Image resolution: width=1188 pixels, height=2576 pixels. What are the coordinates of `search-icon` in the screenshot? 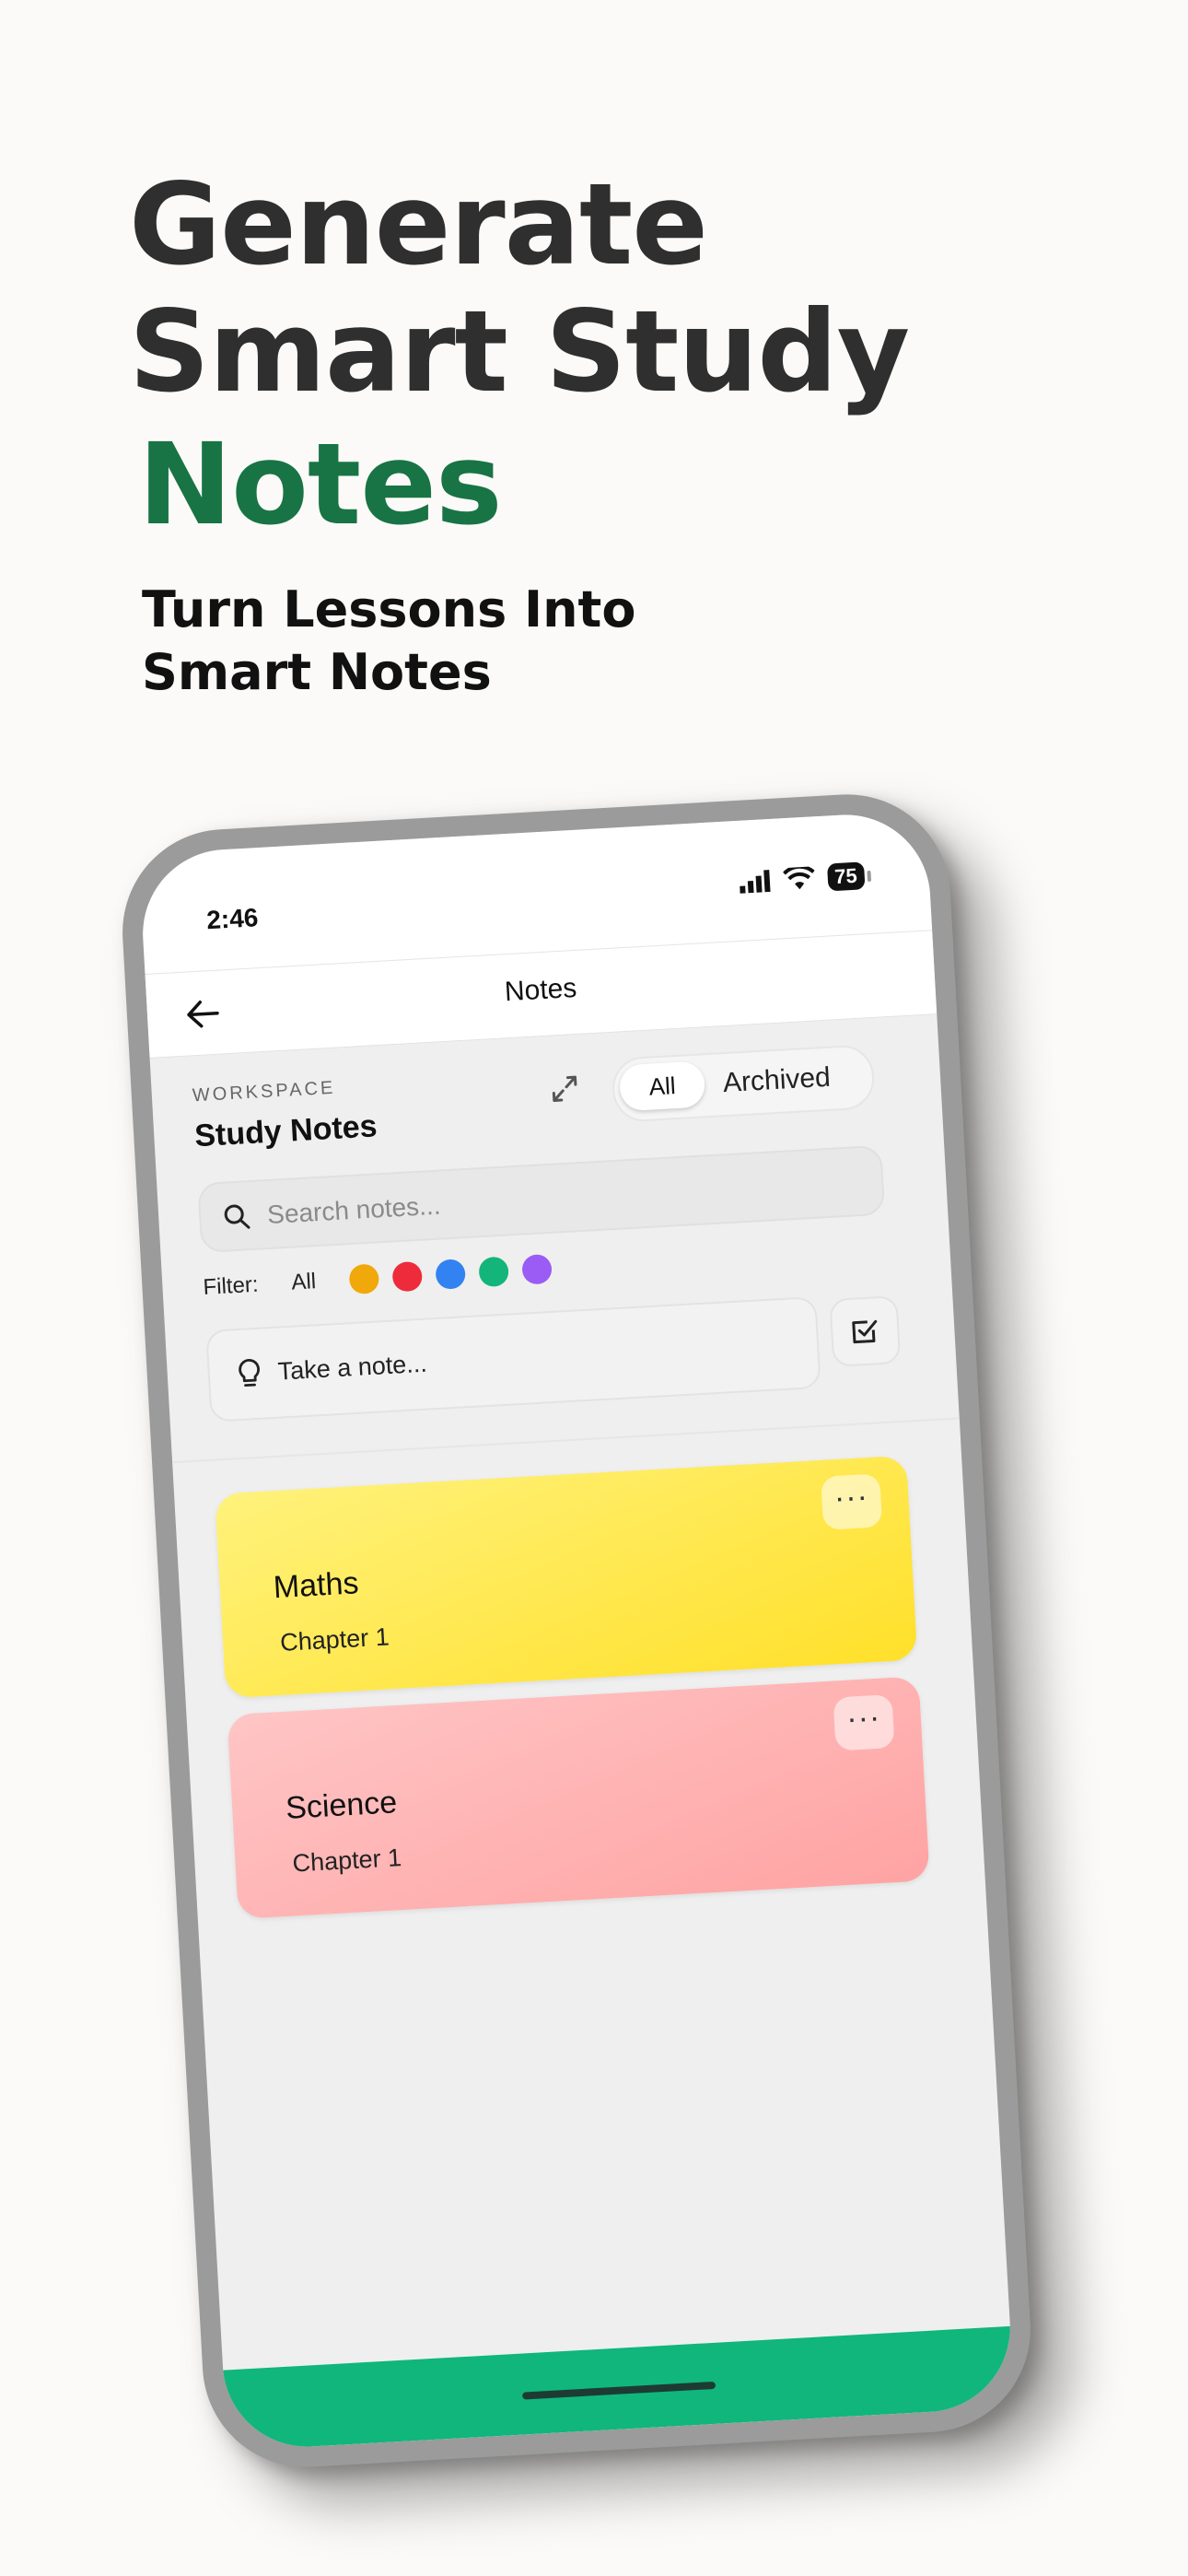 It's located at (237, 1216).